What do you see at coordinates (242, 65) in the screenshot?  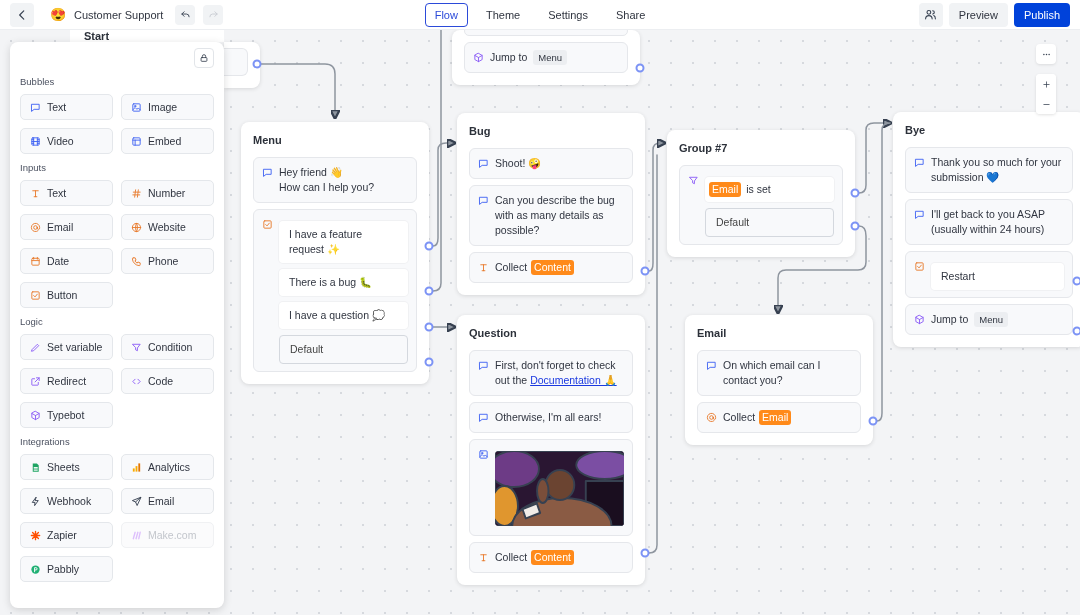 I see `group-card` at bounding box center [242, 65].